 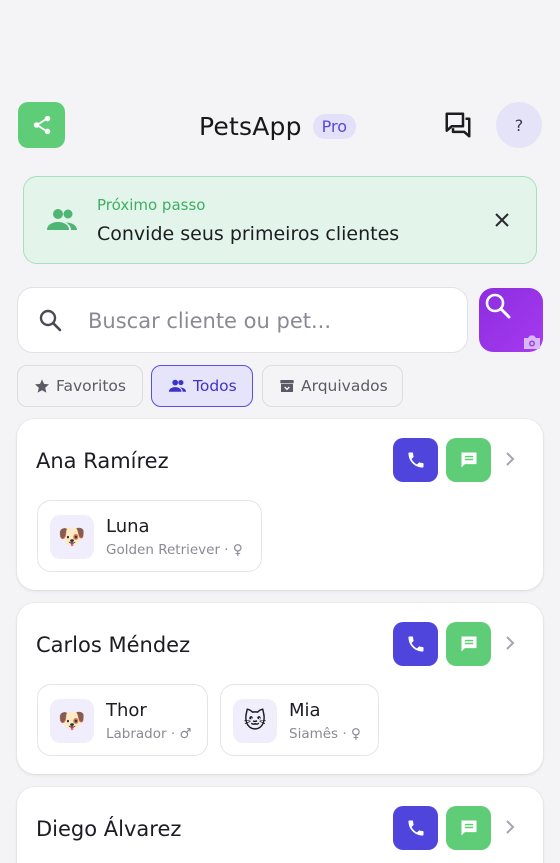 I want to click on filter-archived: Arquivados, so click(x=332, y=386).